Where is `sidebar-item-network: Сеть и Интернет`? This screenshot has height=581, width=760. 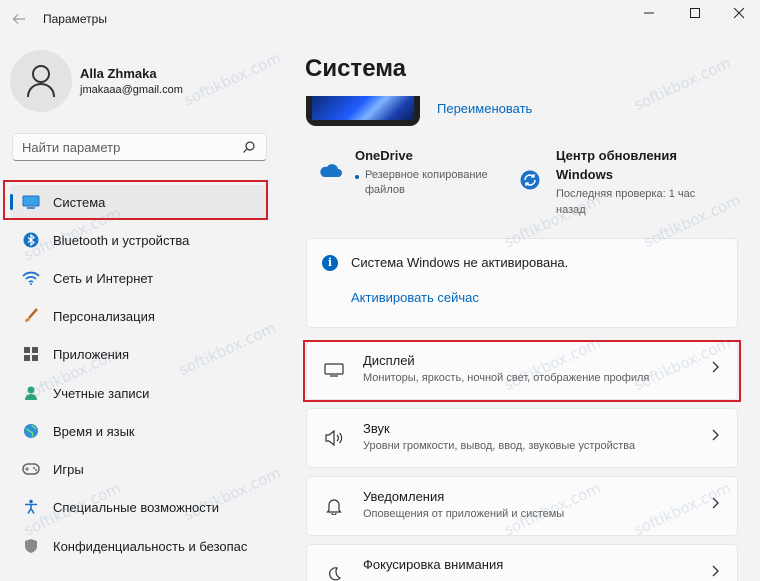 sidebar-item-network: Сеть и Интернет is located at coordinates (139, 278).